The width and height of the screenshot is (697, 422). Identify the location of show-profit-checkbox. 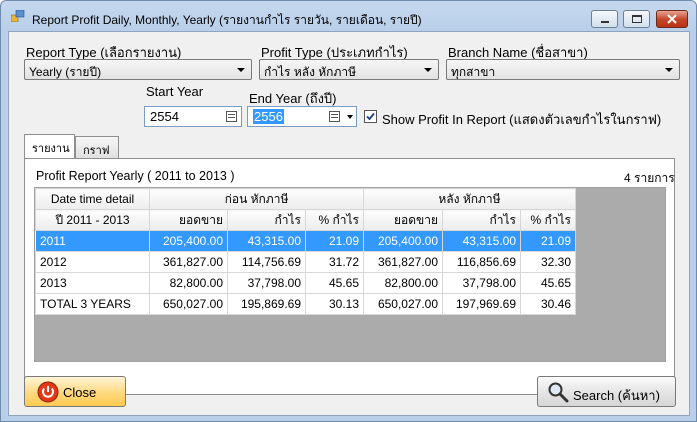
(370, 116).